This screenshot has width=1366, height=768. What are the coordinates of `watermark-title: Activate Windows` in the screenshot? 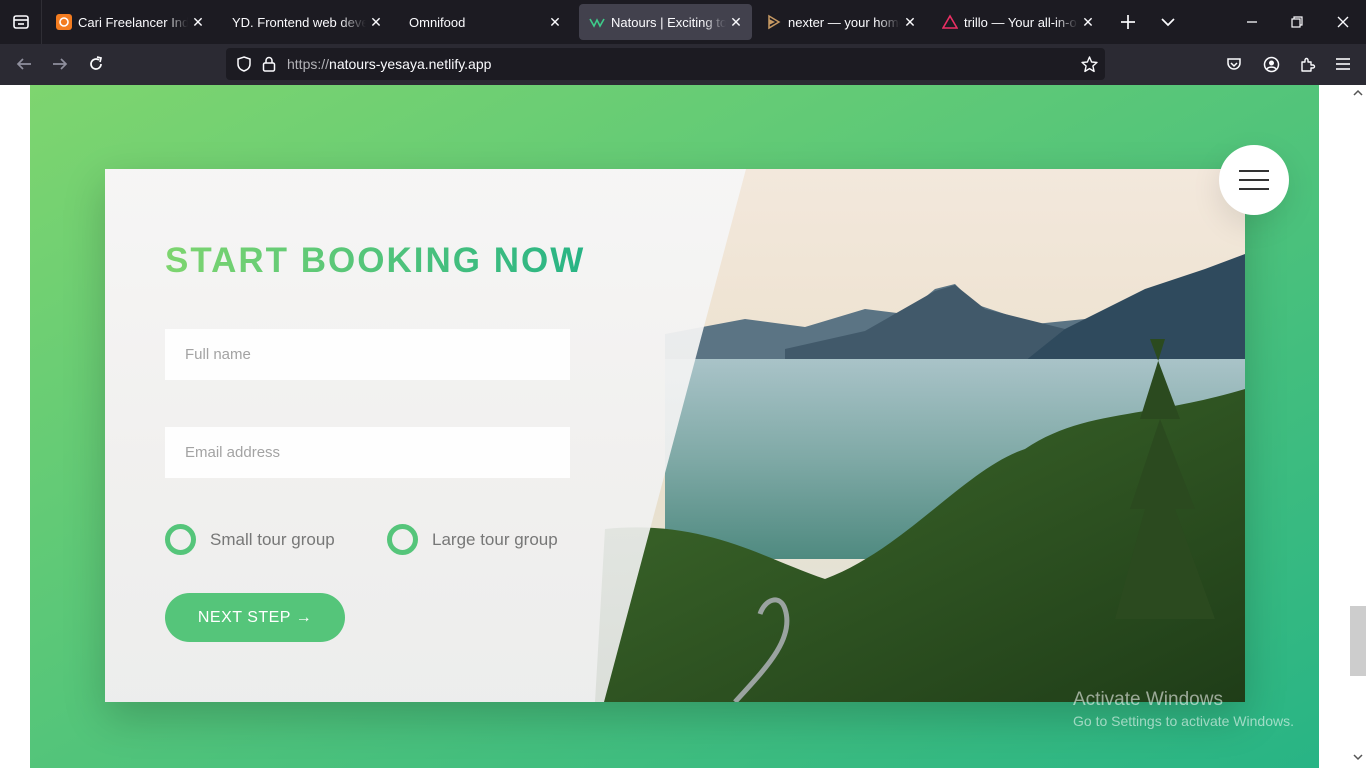 It's located at (1148, 699).